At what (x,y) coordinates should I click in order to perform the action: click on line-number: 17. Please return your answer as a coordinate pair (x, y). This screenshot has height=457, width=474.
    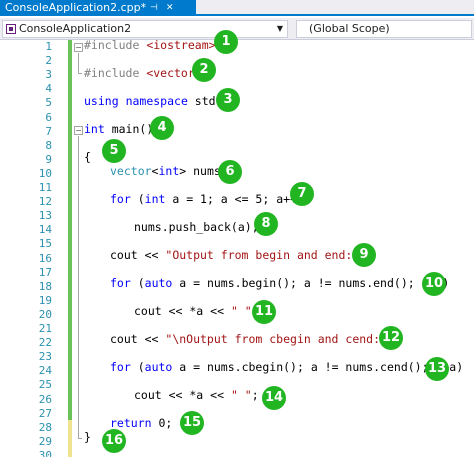
    Looking at the image, I should click on (45, 272).